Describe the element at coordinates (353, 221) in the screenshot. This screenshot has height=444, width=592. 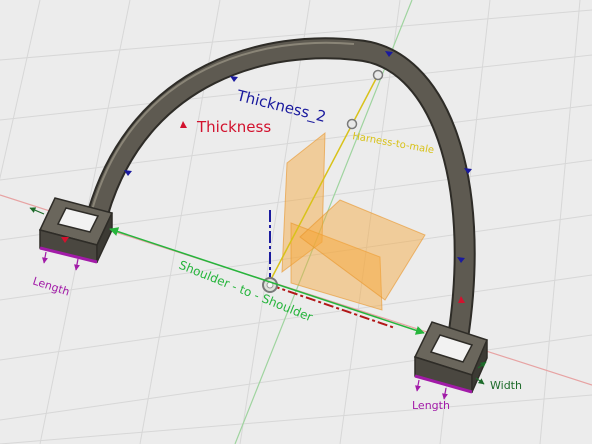
I see `construction-planes` at that location.